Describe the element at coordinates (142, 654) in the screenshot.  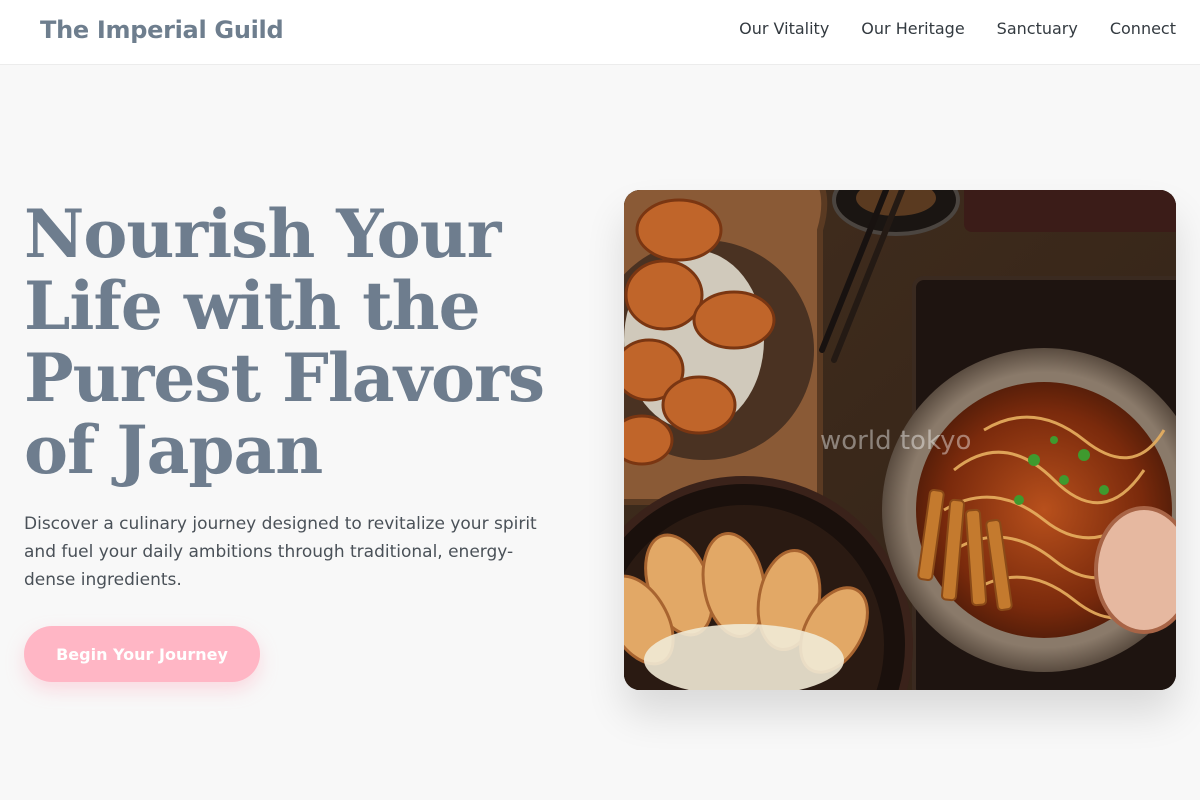
I see `begin-journey-button: Begin Your Journey` at that location.